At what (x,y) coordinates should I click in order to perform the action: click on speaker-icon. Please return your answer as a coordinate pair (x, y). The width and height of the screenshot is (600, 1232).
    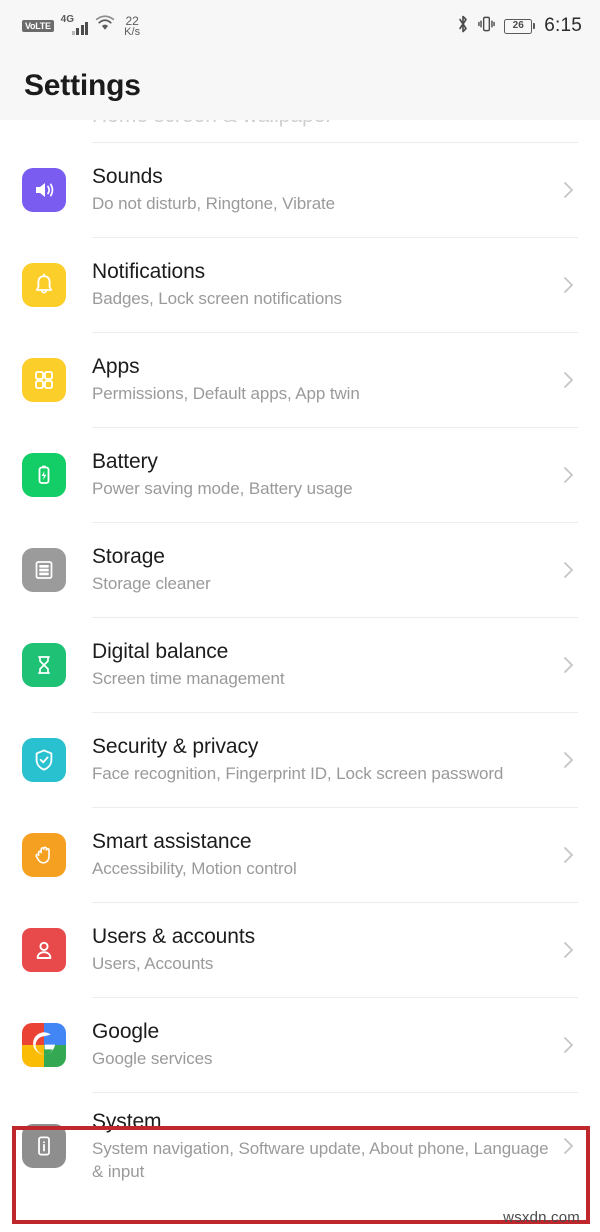
    Looking at the image, I should click on (44, 190).